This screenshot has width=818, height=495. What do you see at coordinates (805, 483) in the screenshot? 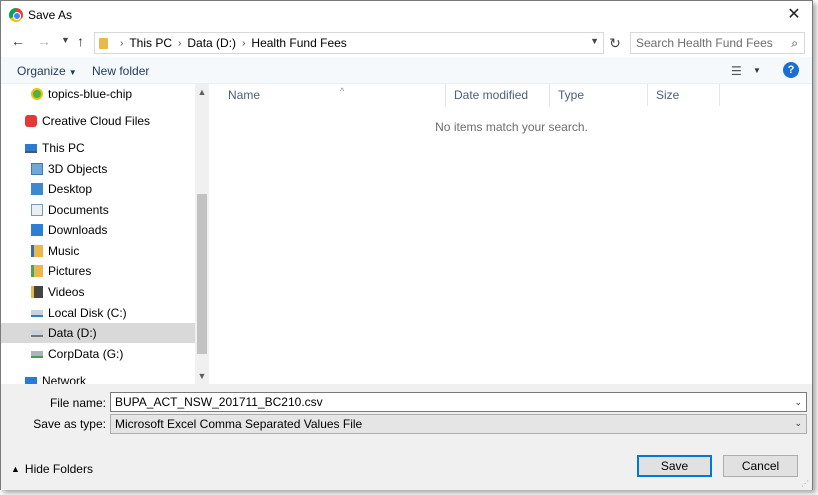
I see `resize-grip-icon: ⋰` at bounding box center [805, 483].